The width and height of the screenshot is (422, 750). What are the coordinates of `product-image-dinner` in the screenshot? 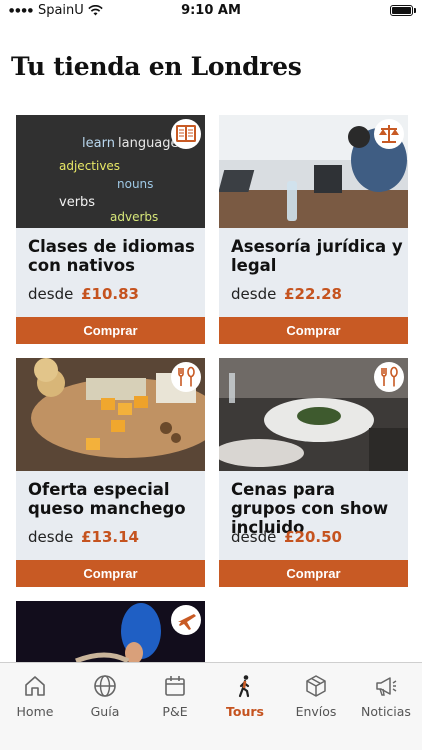 It's located at (313, 414).